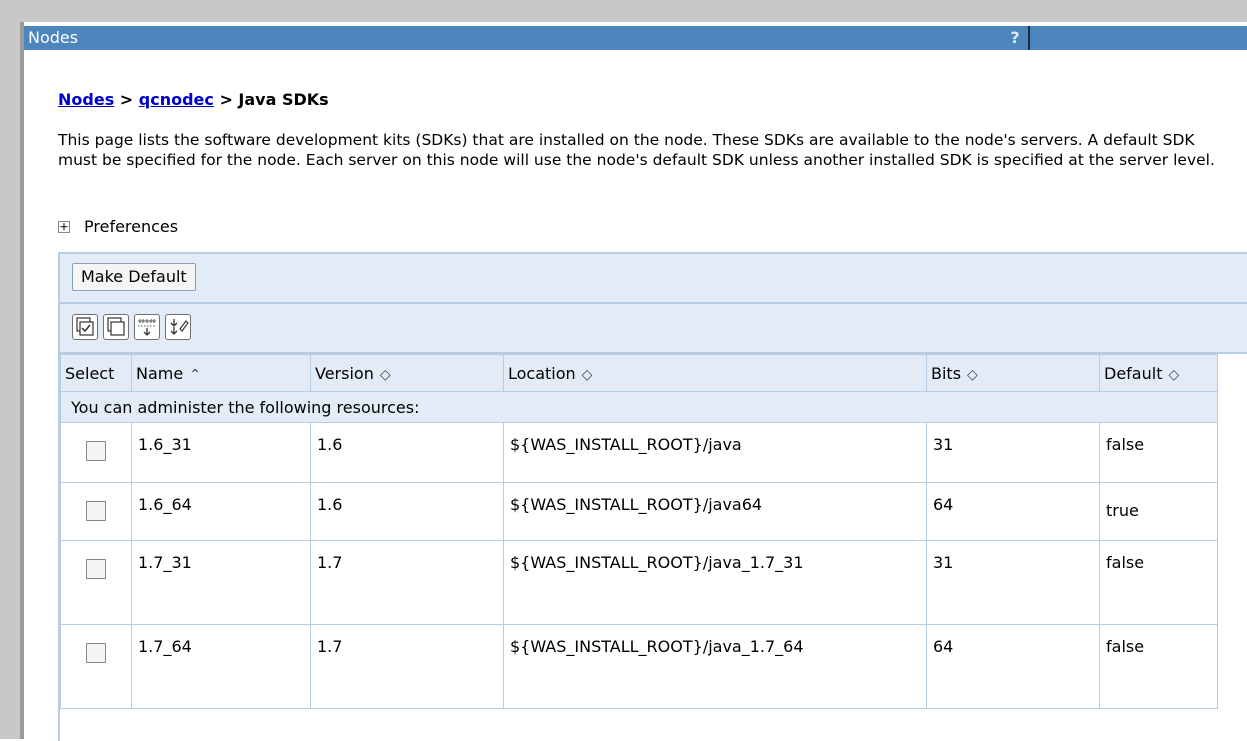 The height and width of the screenshot is (741, 1247). What do you see at coordinates (221, 511) in the screenshot?
I see `cell-name: 1.6_64` at bounding box center [221, 511].